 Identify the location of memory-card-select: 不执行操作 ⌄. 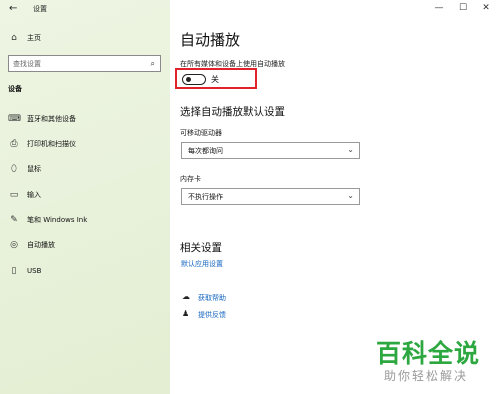
(270, 196).